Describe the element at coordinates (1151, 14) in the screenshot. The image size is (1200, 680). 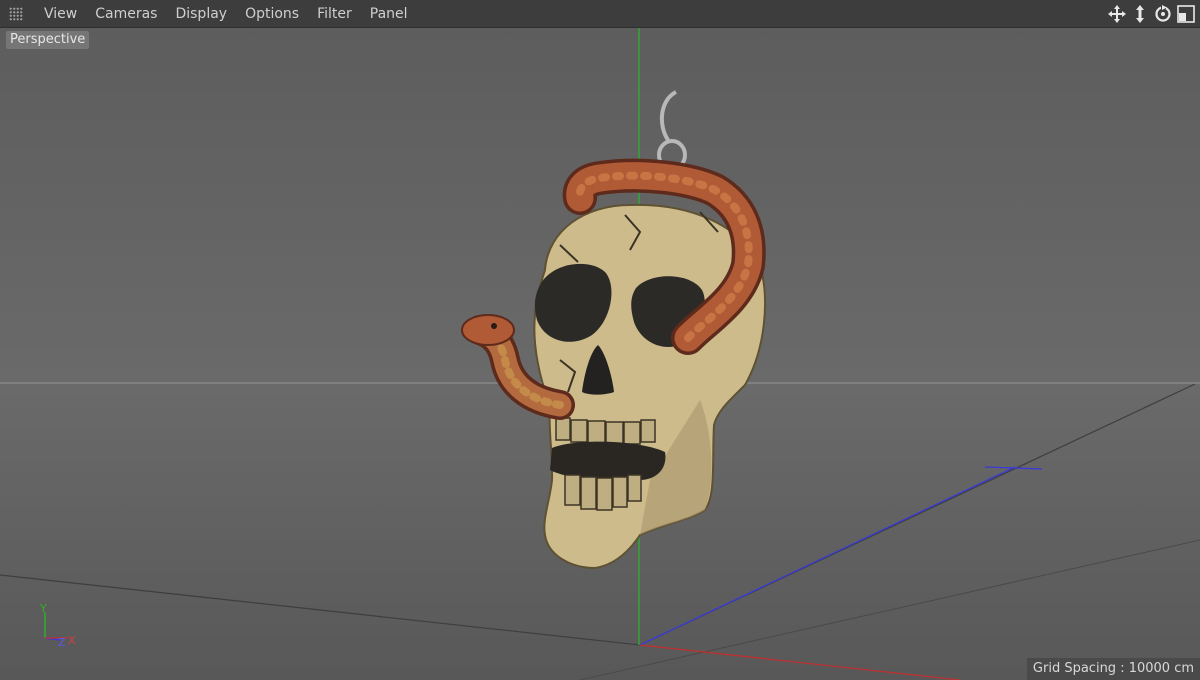
I see `view-navigation-icons` at that location.